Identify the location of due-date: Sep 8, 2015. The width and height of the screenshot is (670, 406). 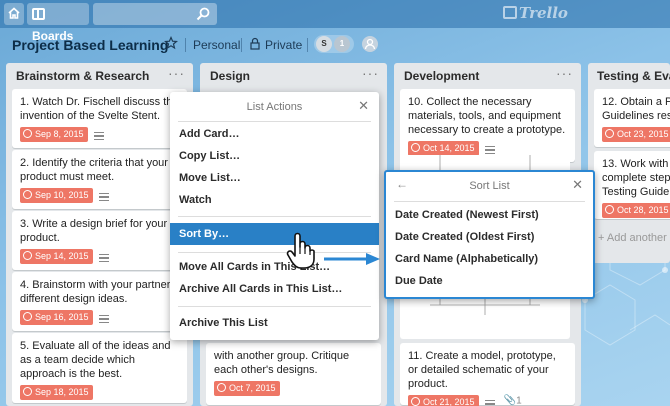
(59, 134).